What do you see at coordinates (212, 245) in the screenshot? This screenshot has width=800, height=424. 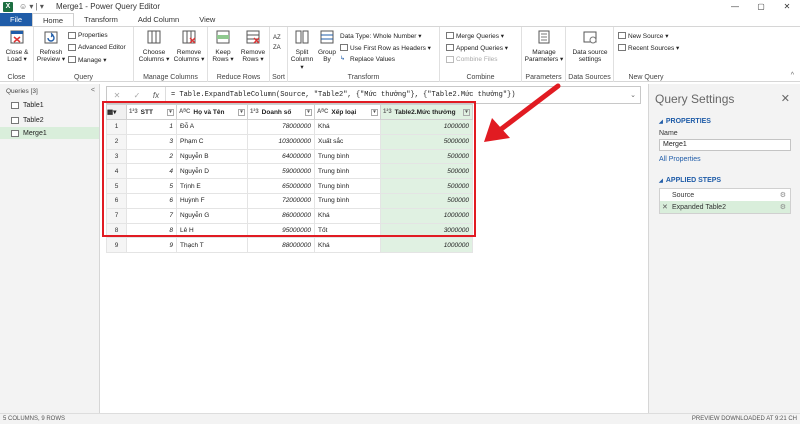 I see `cell-name: Thạch T` at bounding box center [212, 245].